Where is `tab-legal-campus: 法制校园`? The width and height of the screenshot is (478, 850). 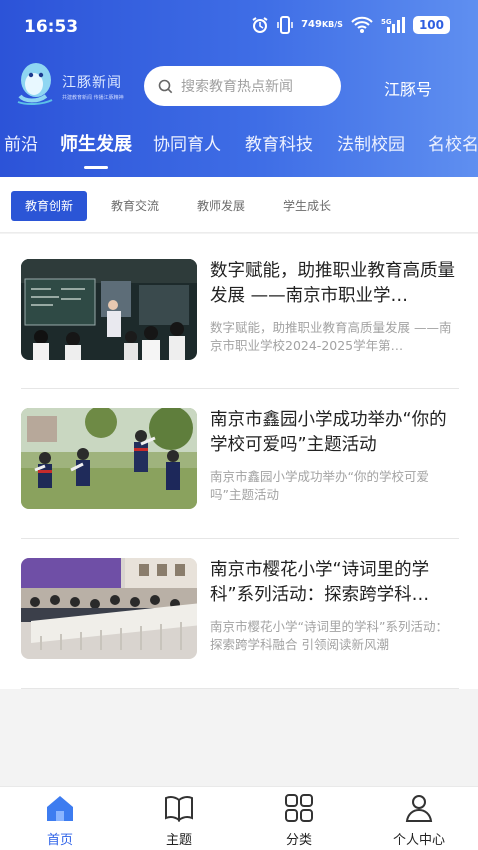 tab-legal-campus: 法制校园 is located at coordinates (371, 142).